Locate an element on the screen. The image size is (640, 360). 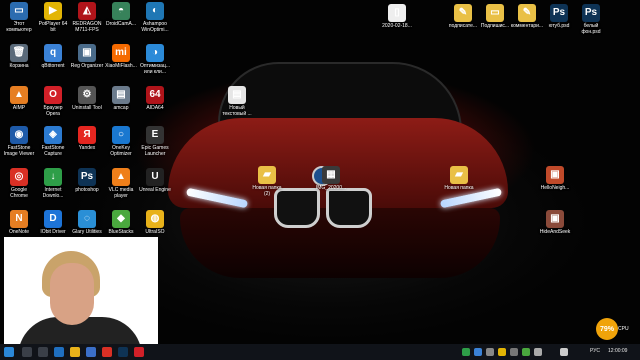
desktop-icon: ▭ Этот компьютер is located at coordinates (19, 17).